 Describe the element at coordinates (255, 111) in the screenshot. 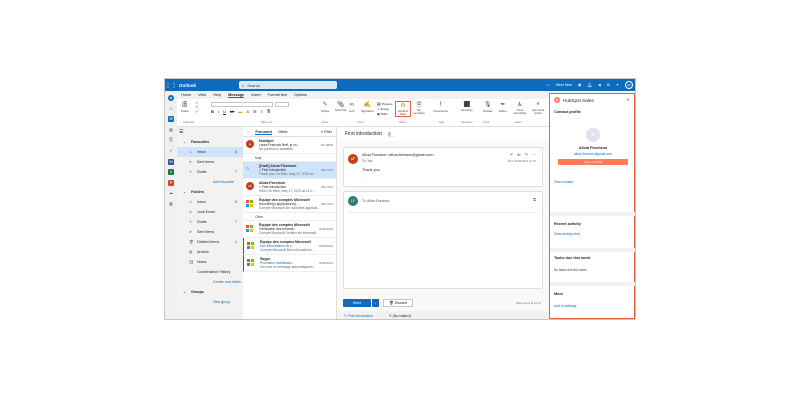

I see `bullets-icon: ☰` at that location.